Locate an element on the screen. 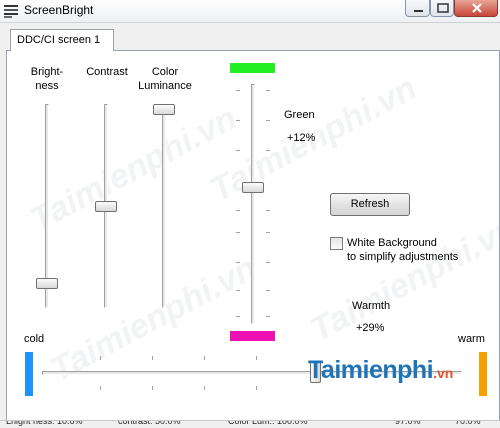 This screenshot has height=428, width=500. brightness-label: Bright- ness is located at coordinates (47, 79).